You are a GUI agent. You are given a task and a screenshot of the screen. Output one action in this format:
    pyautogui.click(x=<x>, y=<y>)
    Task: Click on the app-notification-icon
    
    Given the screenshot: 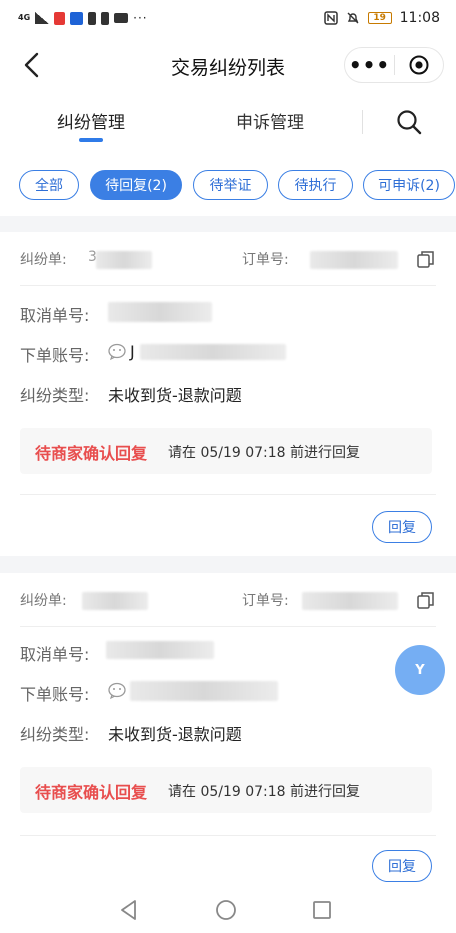 What is the action you would take?
    pyautogui.click(x=77, y=18)
    